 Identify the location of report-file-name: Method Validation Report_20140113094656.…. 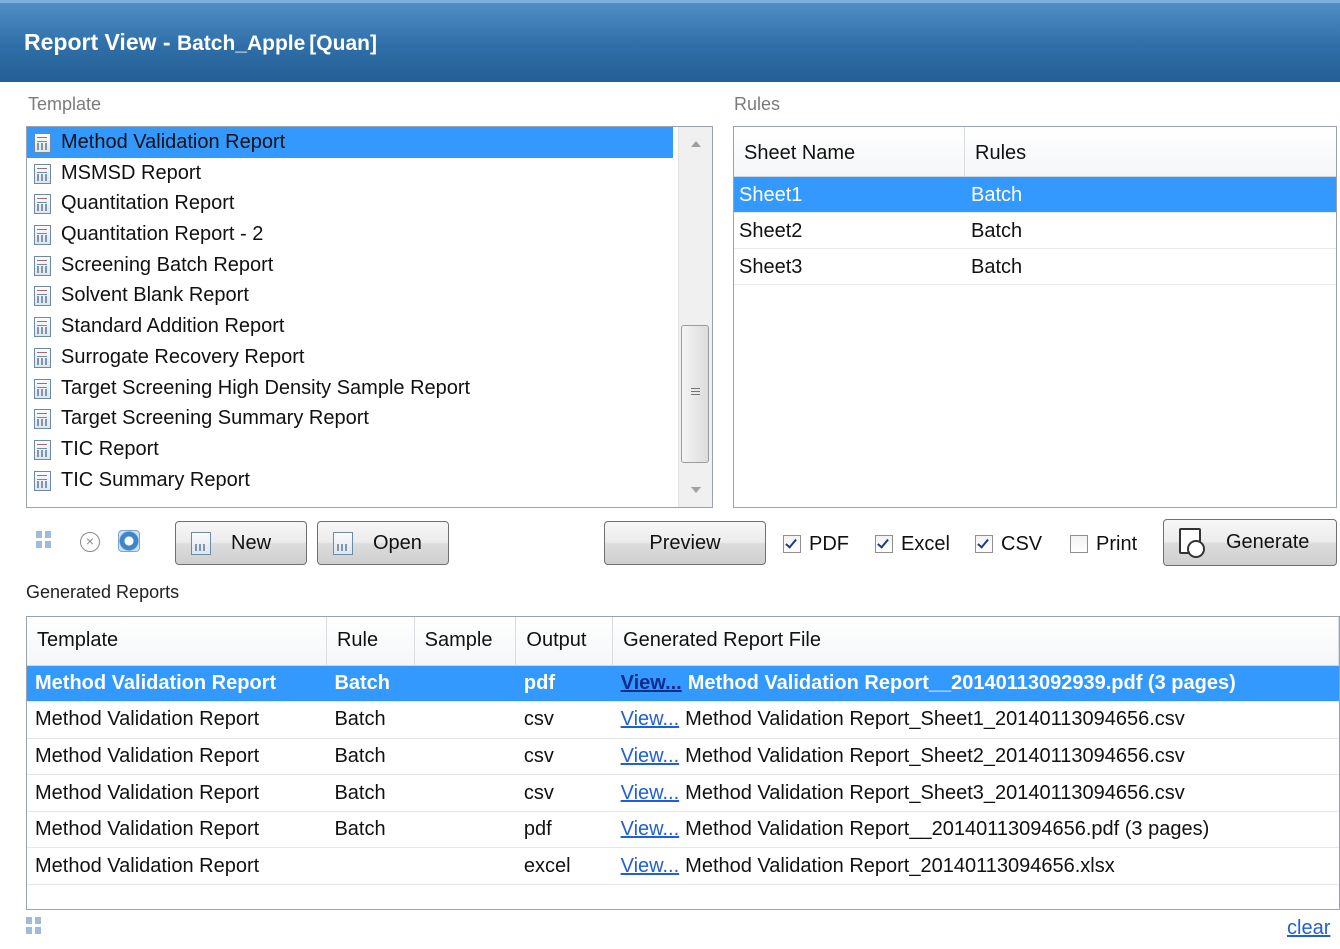
(900, 865).